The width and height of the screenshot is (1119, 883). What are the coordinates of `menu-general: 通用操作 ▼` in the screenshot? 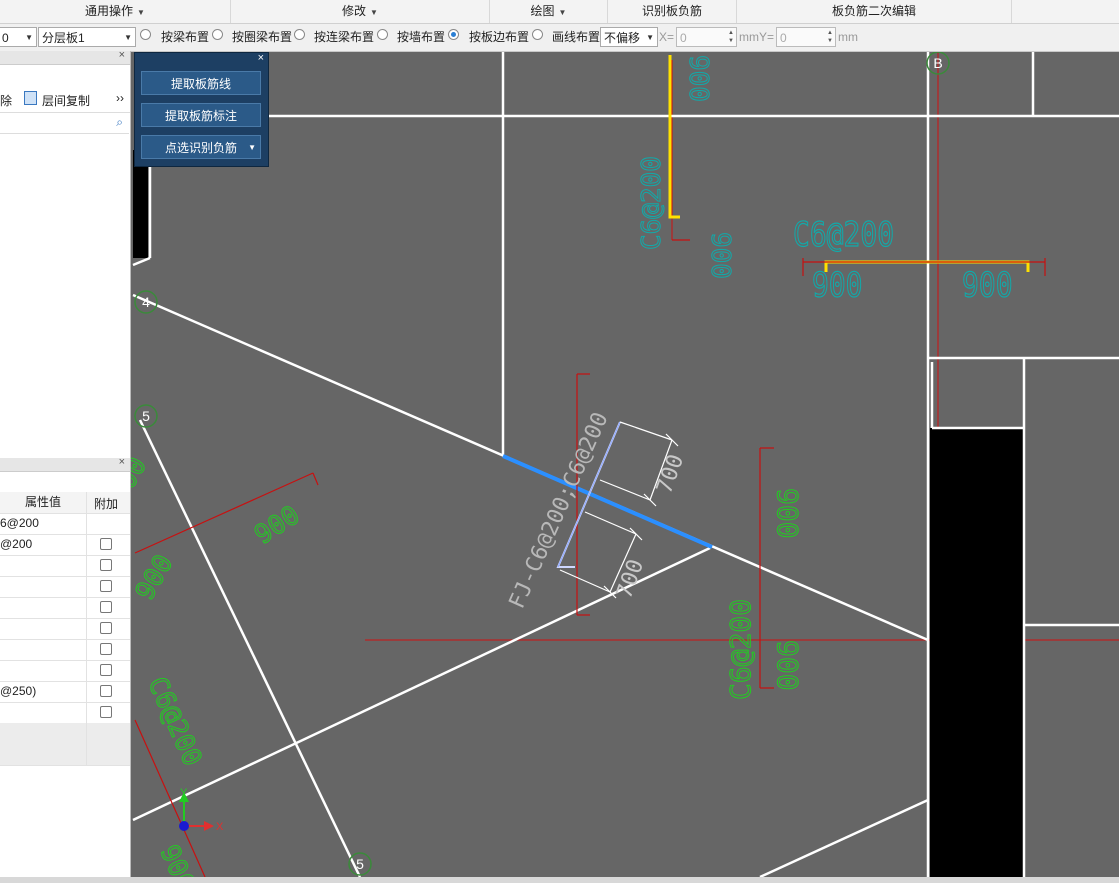 It's located at (115, 11).